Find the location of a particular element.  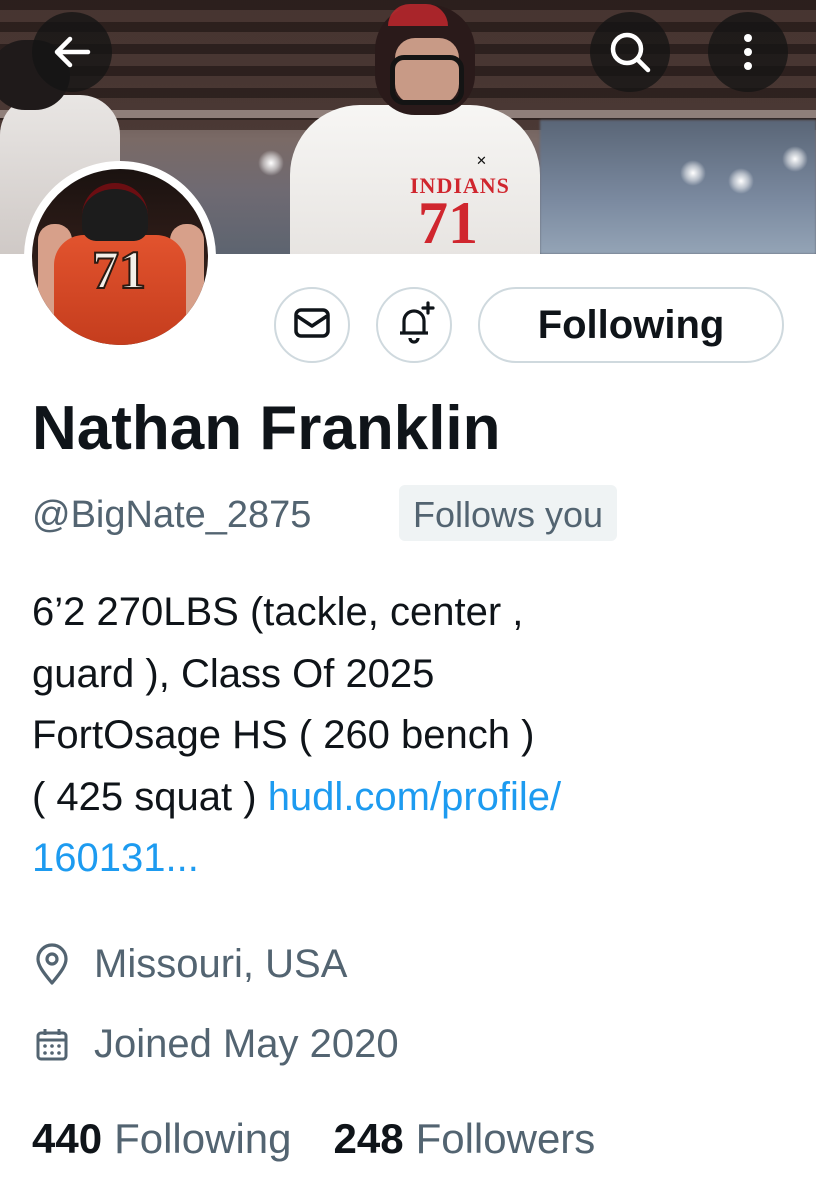

follow-stats: 440 Following 248 Followers is located at coordinates (334, 1139).